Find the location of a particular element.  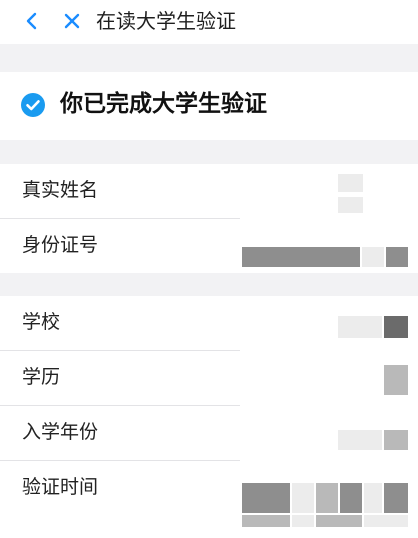

verification-status: 你已完成大学生验证 is located at coordinates (209, 106).